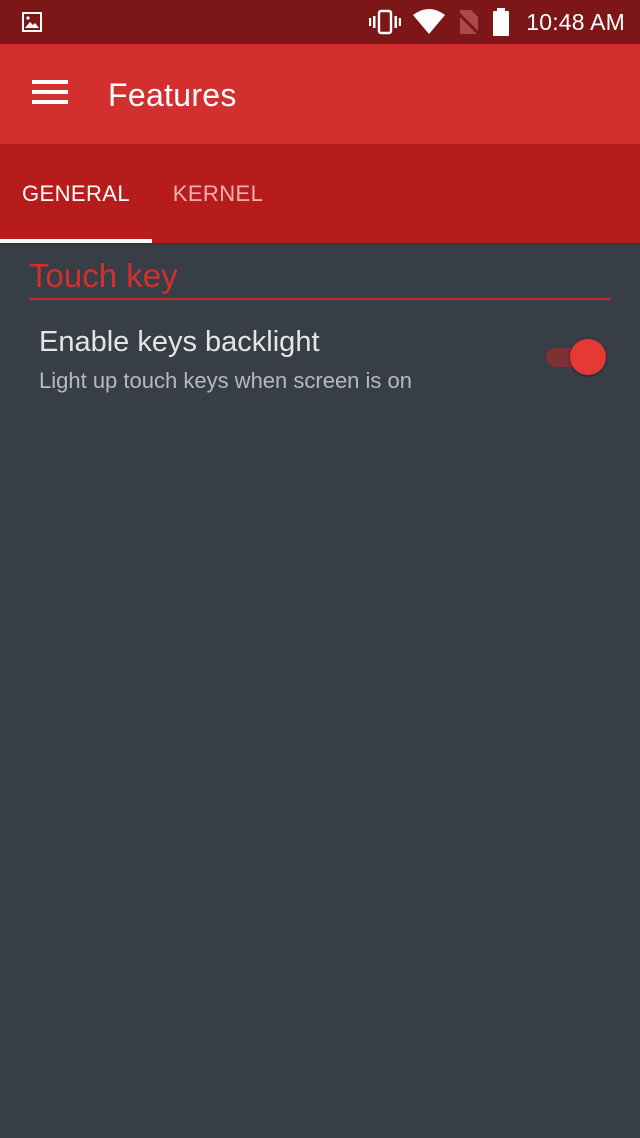 The image size is (640, 1138). What do you see at coordinates (385, 22) in the screenshot?
I see `vibrate-icon` at bounding box center [385, 22].